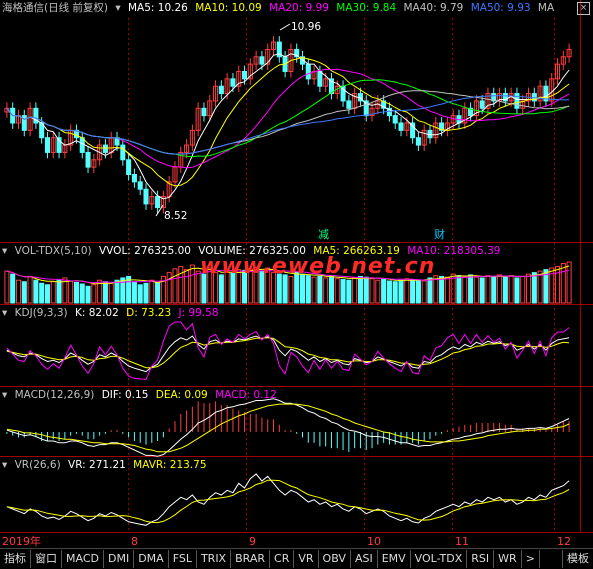 The height and width of the screenshot is (569, 593). What do you see at coordinates (214, 559) in the screenshot?
I see `tab-trix: TRIX` at bounding box center [214, 559].